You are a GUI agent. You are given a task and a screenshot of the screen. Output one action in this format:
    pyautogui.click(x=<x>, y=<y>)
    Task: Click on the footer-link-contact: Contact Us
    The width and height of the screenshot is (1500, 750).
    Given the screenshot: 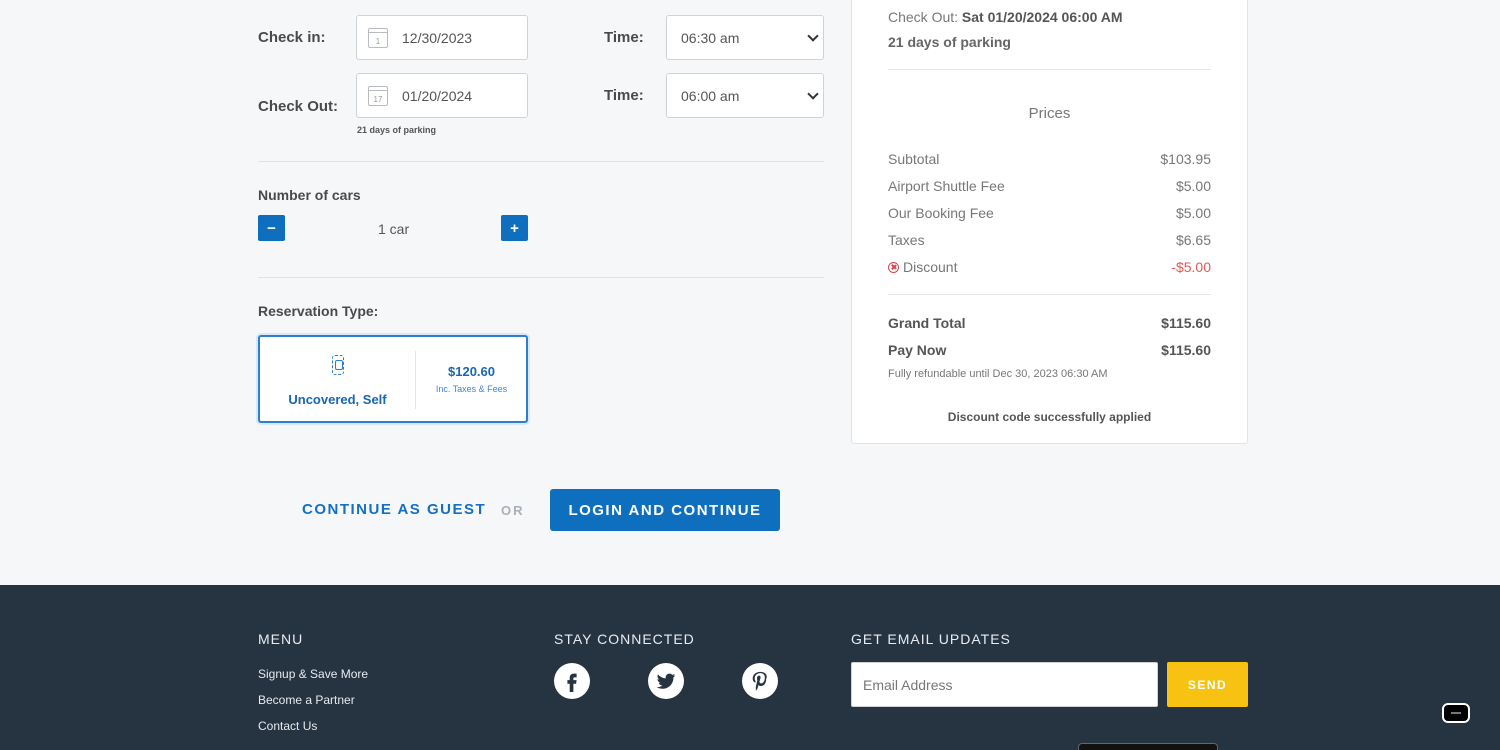 What is the action you would take?
    pyautogui.click(x=287, y=726)
    